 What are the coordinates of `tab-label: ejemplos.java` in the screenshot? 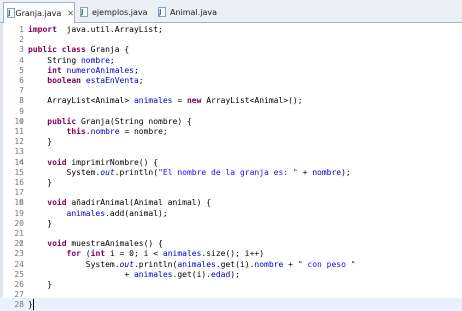 It's located at (120, 12).